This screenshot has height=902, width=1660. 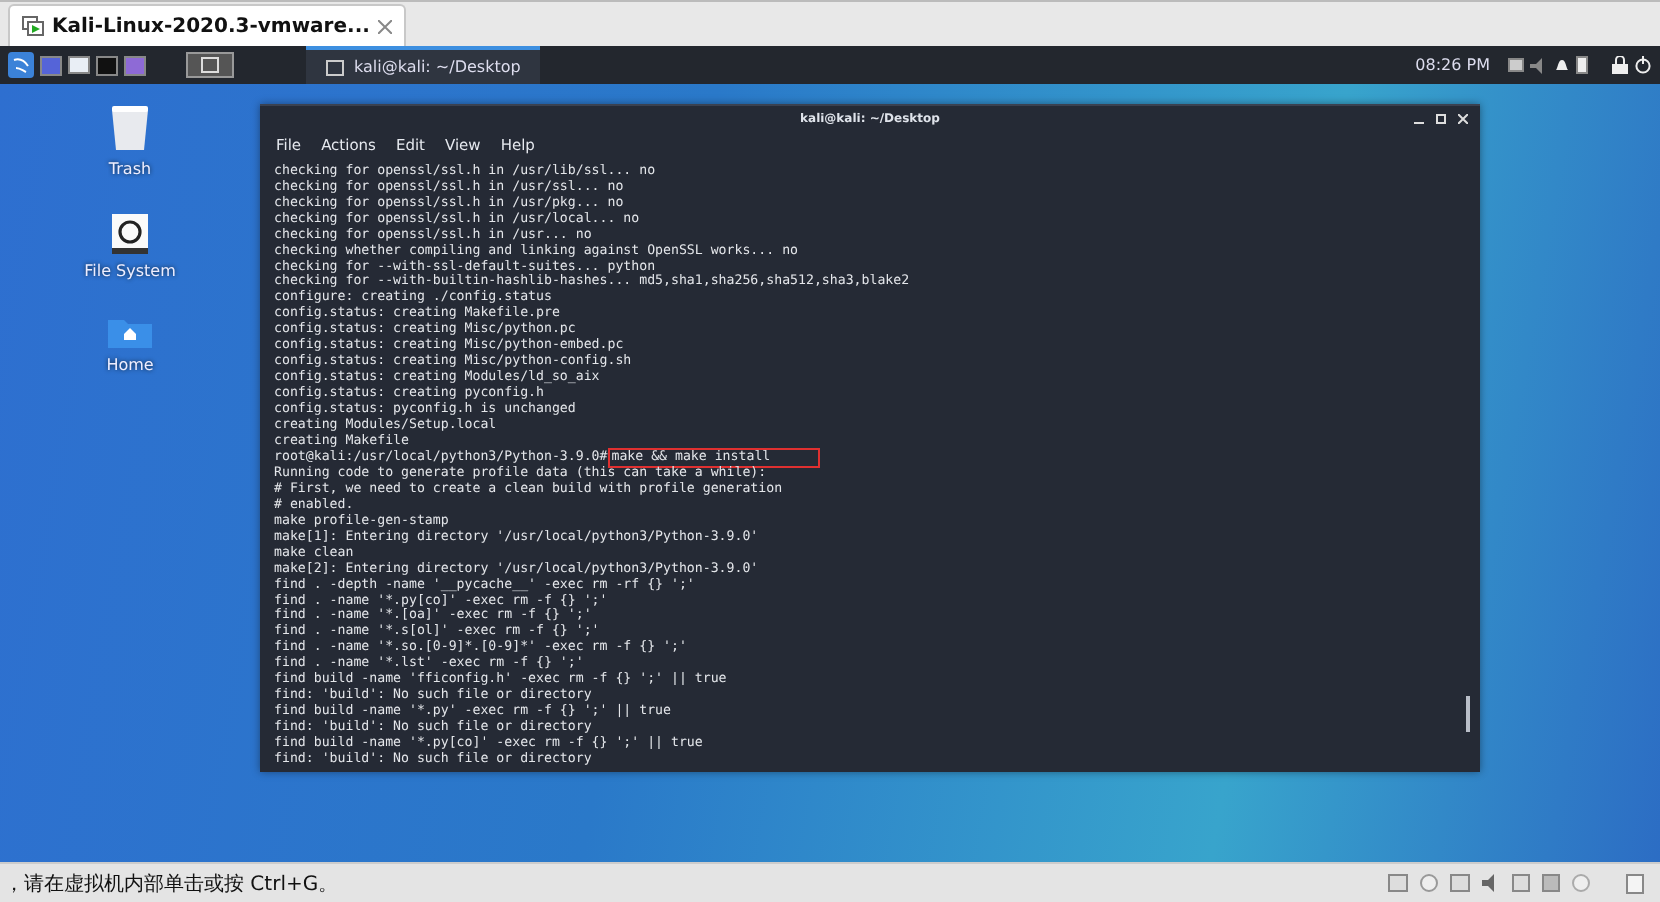 What do you see at coordinates (130, 271) in the screenshot?
I see `shortcut-label: File System` at bounding box center [130, 271].